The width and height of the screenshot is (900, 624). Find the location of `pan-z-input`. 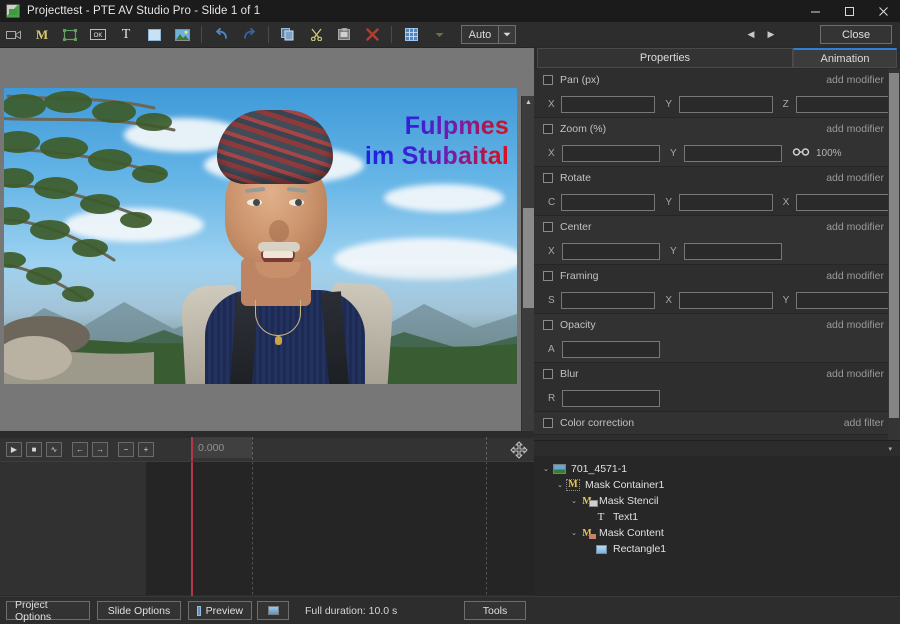

pan-z-input is located at coordinates (843, 104).